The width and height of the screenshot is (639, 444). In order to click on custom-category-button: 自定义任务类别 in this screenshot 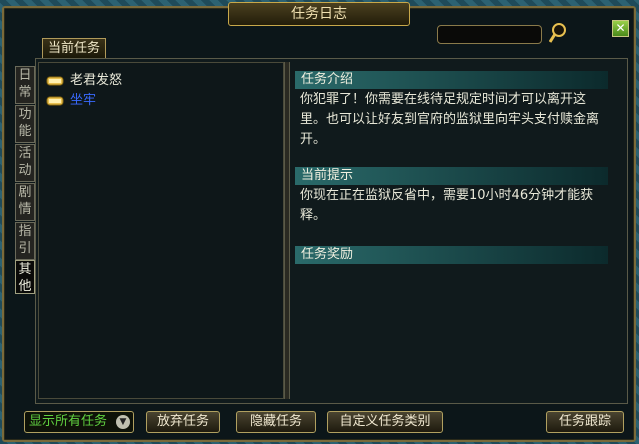, I will do `click(385, 422)`.